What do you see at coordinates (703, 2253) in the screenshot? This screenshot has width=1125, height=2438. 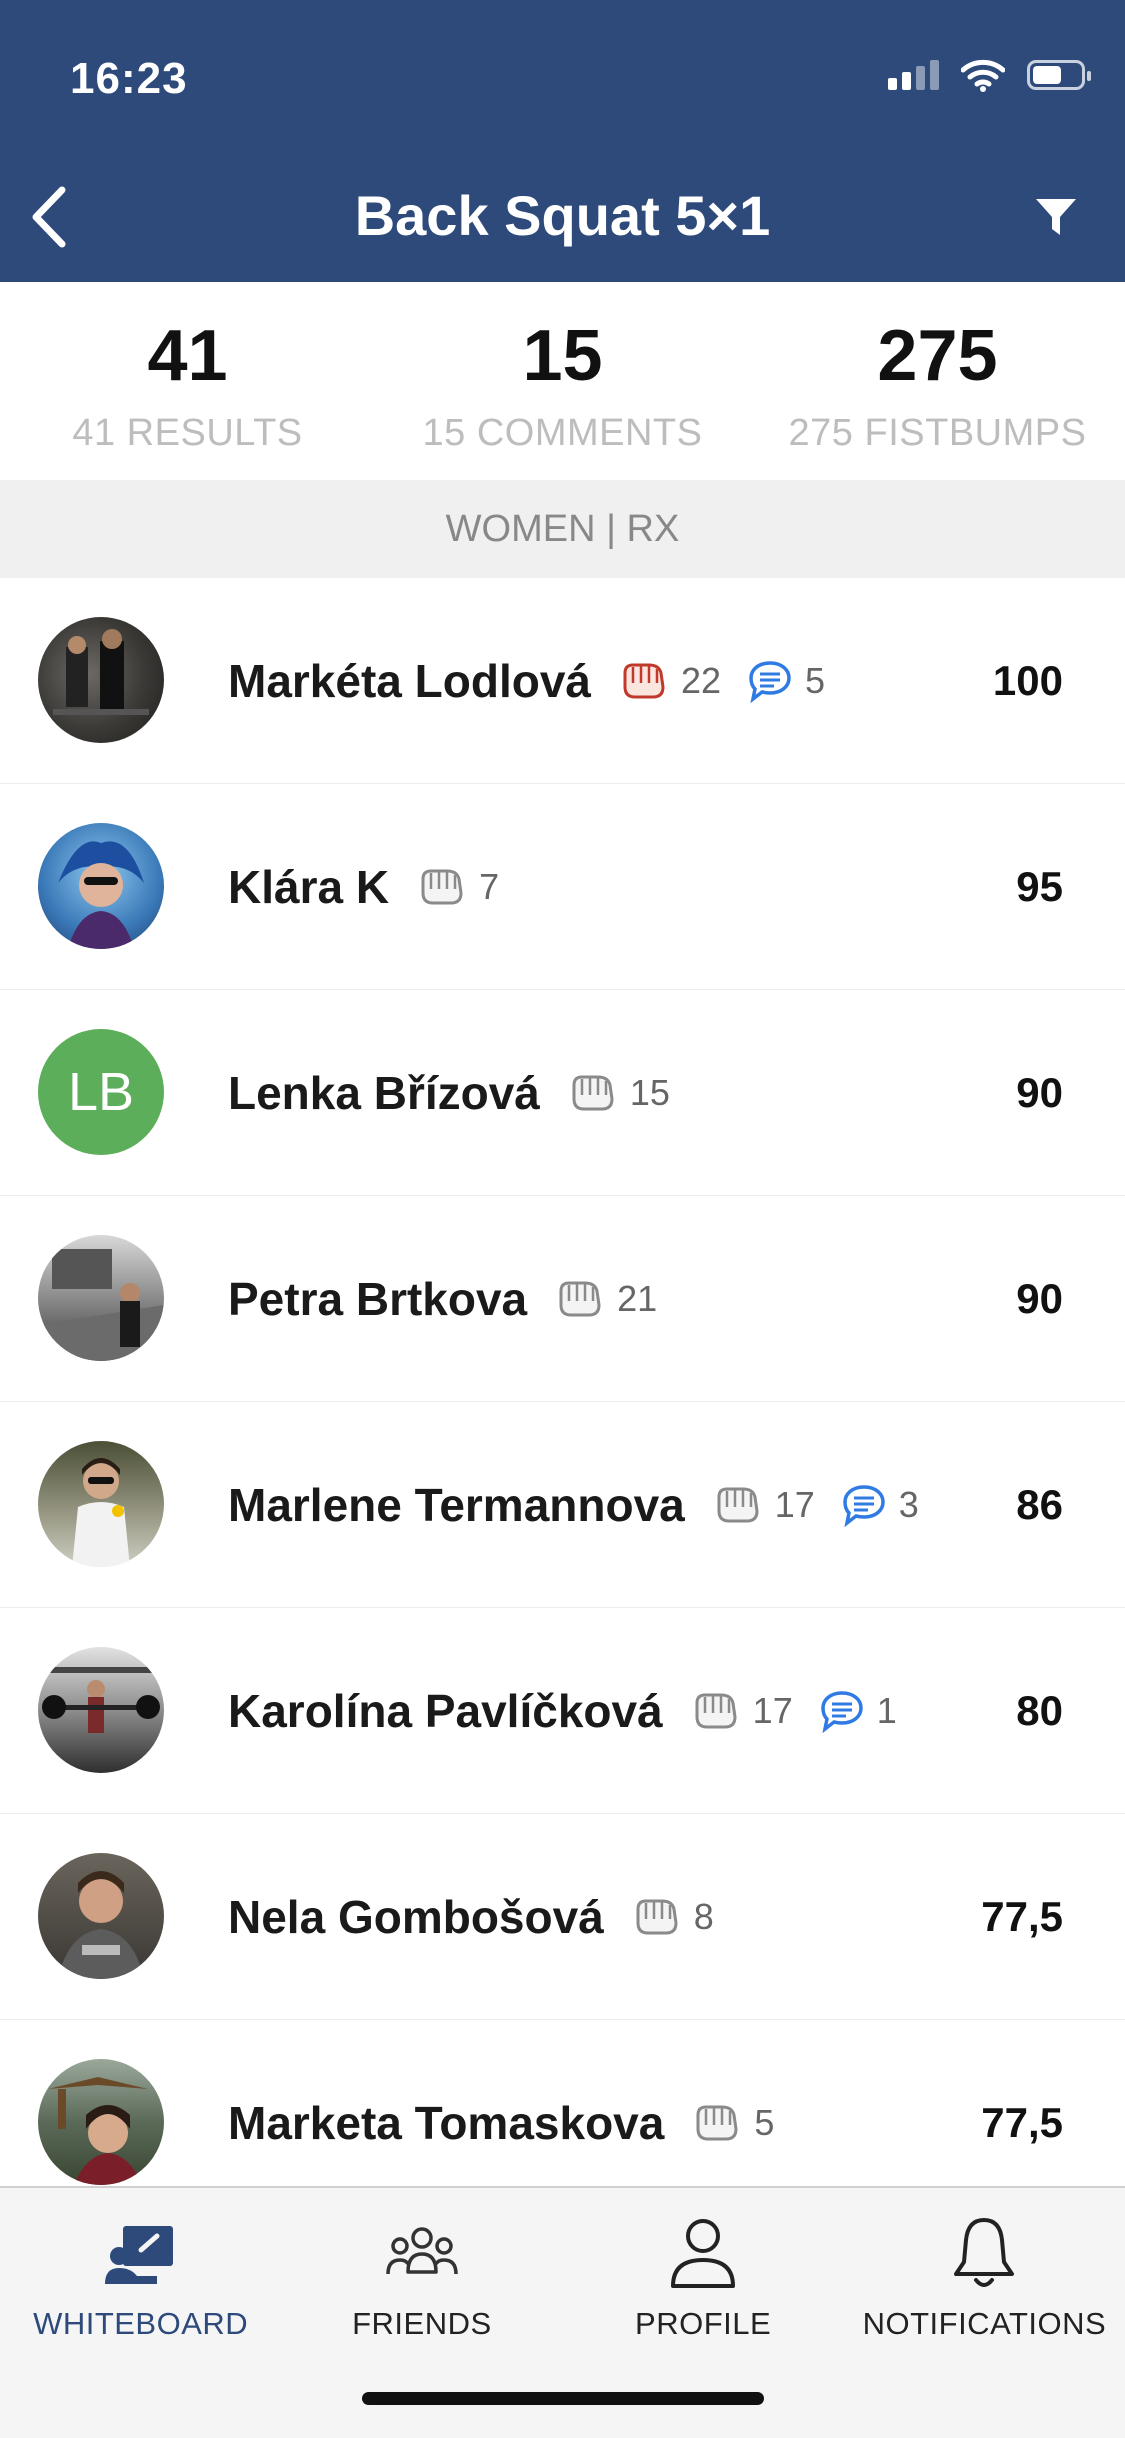 I see `profile-icon` at bounding box center [703, 2253].